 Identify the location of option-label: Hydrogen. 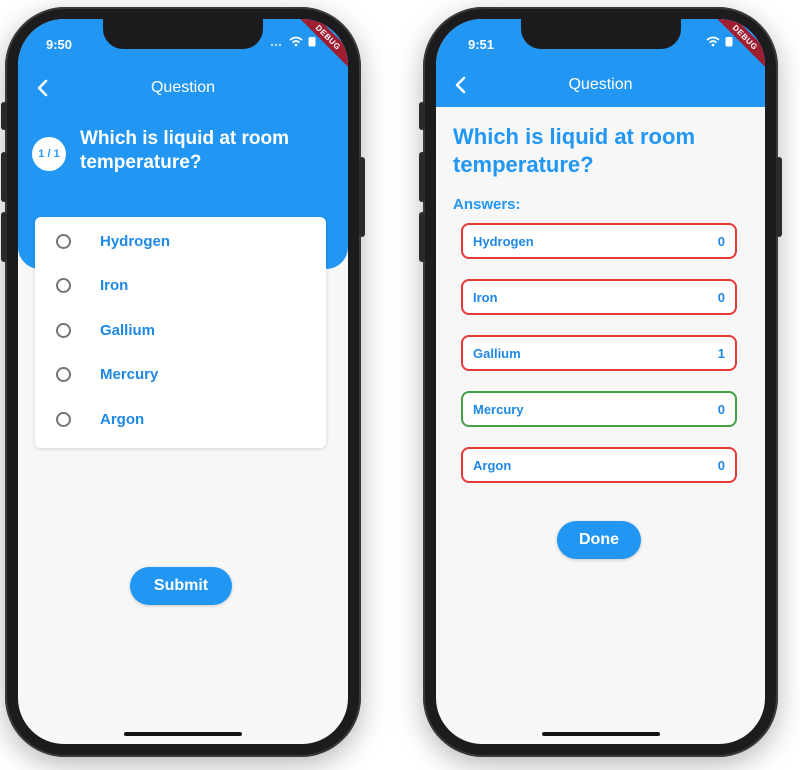
(135, 241).